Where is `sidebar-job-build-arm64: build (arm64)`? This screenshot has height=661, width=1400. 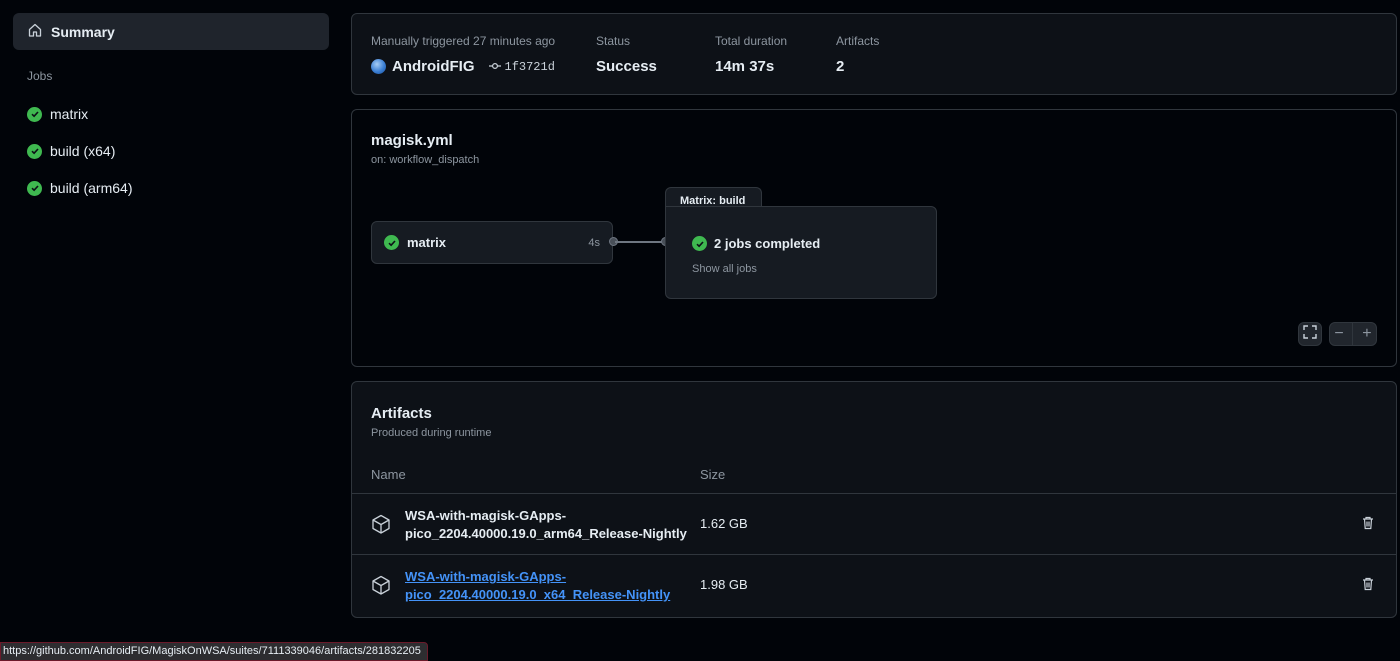 sidebar-job-build-arm64: build (arm64) is located at coordinates (79, 188).